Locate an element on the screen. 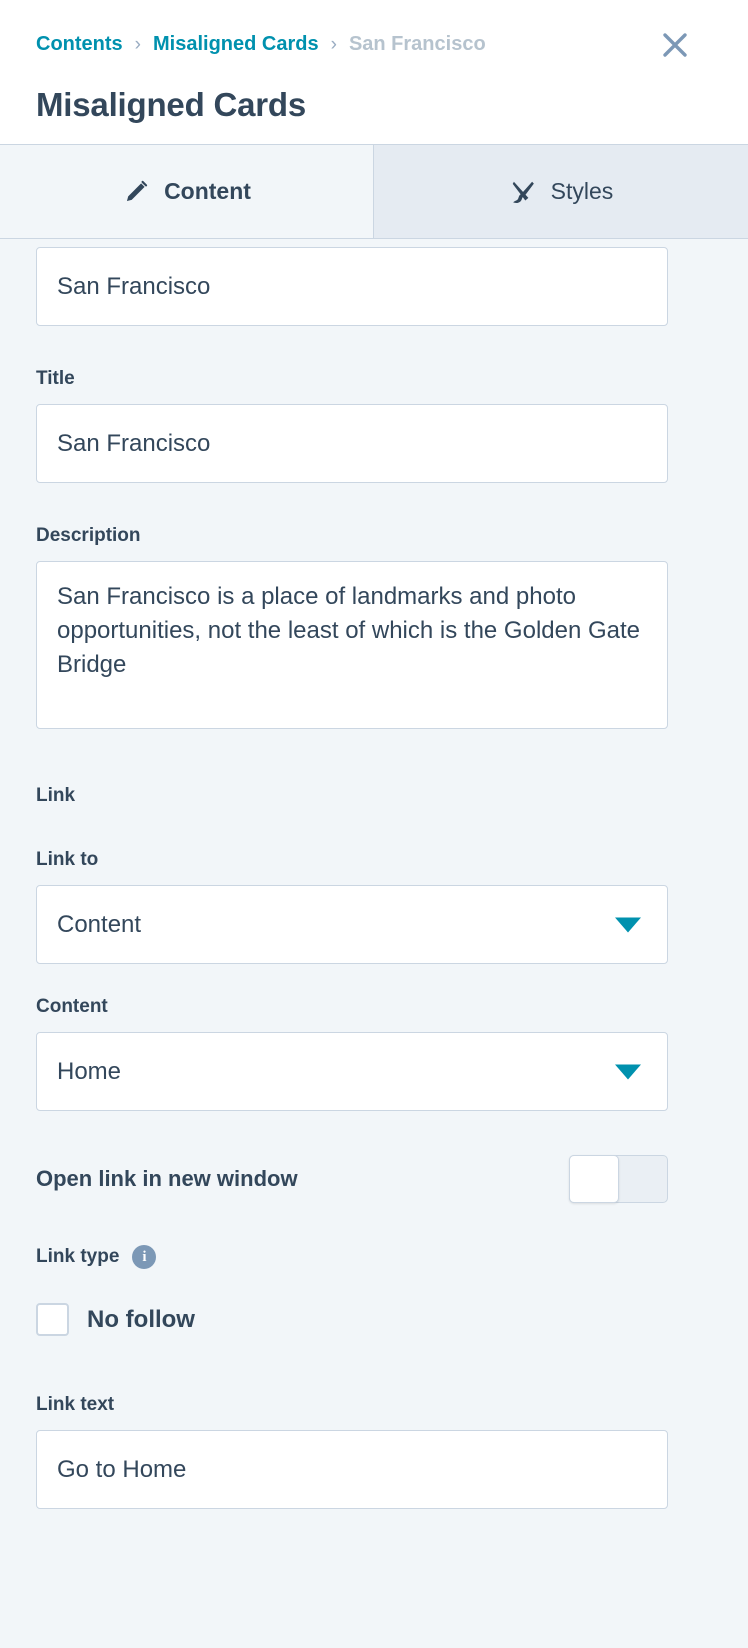 This screenshot has width=748, height=1648. link-to-label: Link to is located at coordinates (67, 859).